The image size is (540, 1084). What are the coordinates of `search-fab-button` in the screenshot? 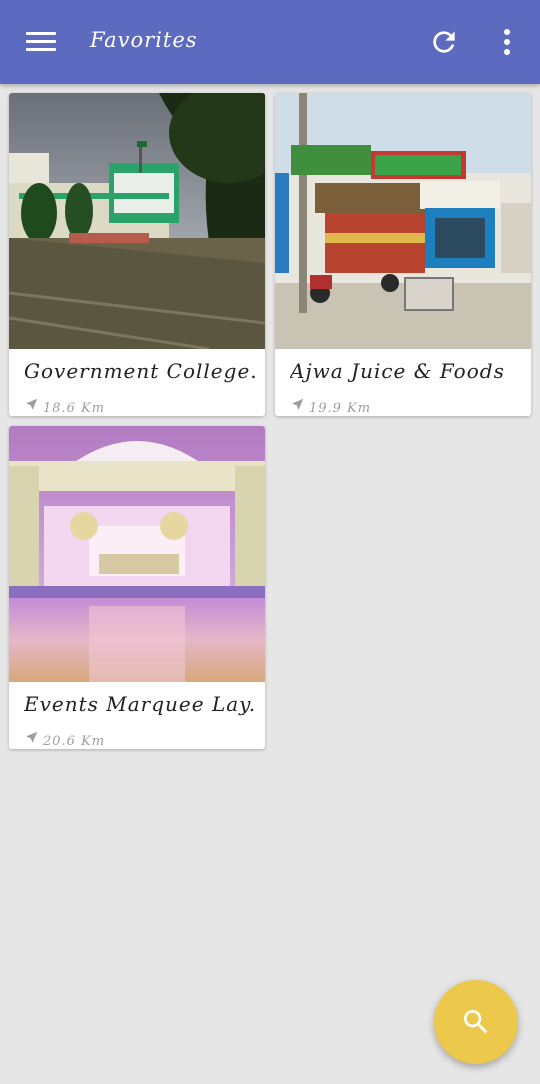 It's located at (476, 1022).